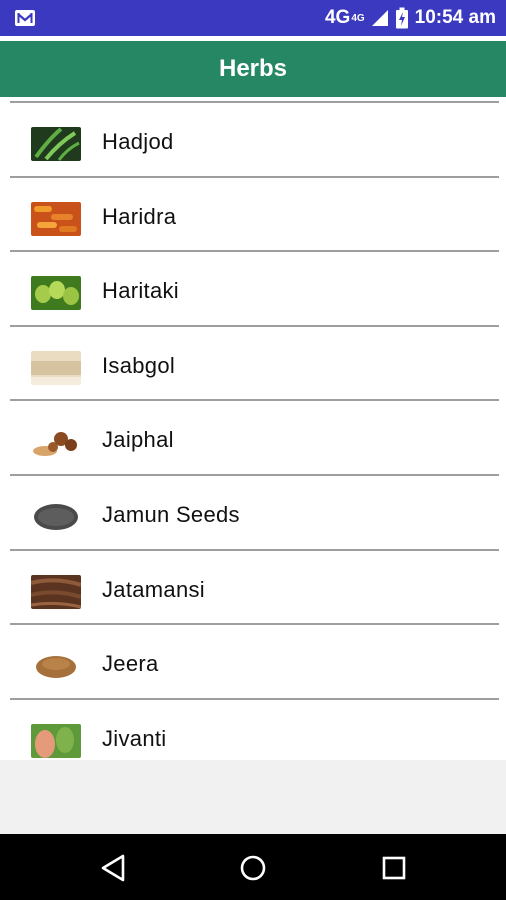 The image size is (506, 900). I want to click on back-icon, so click(114, 868).